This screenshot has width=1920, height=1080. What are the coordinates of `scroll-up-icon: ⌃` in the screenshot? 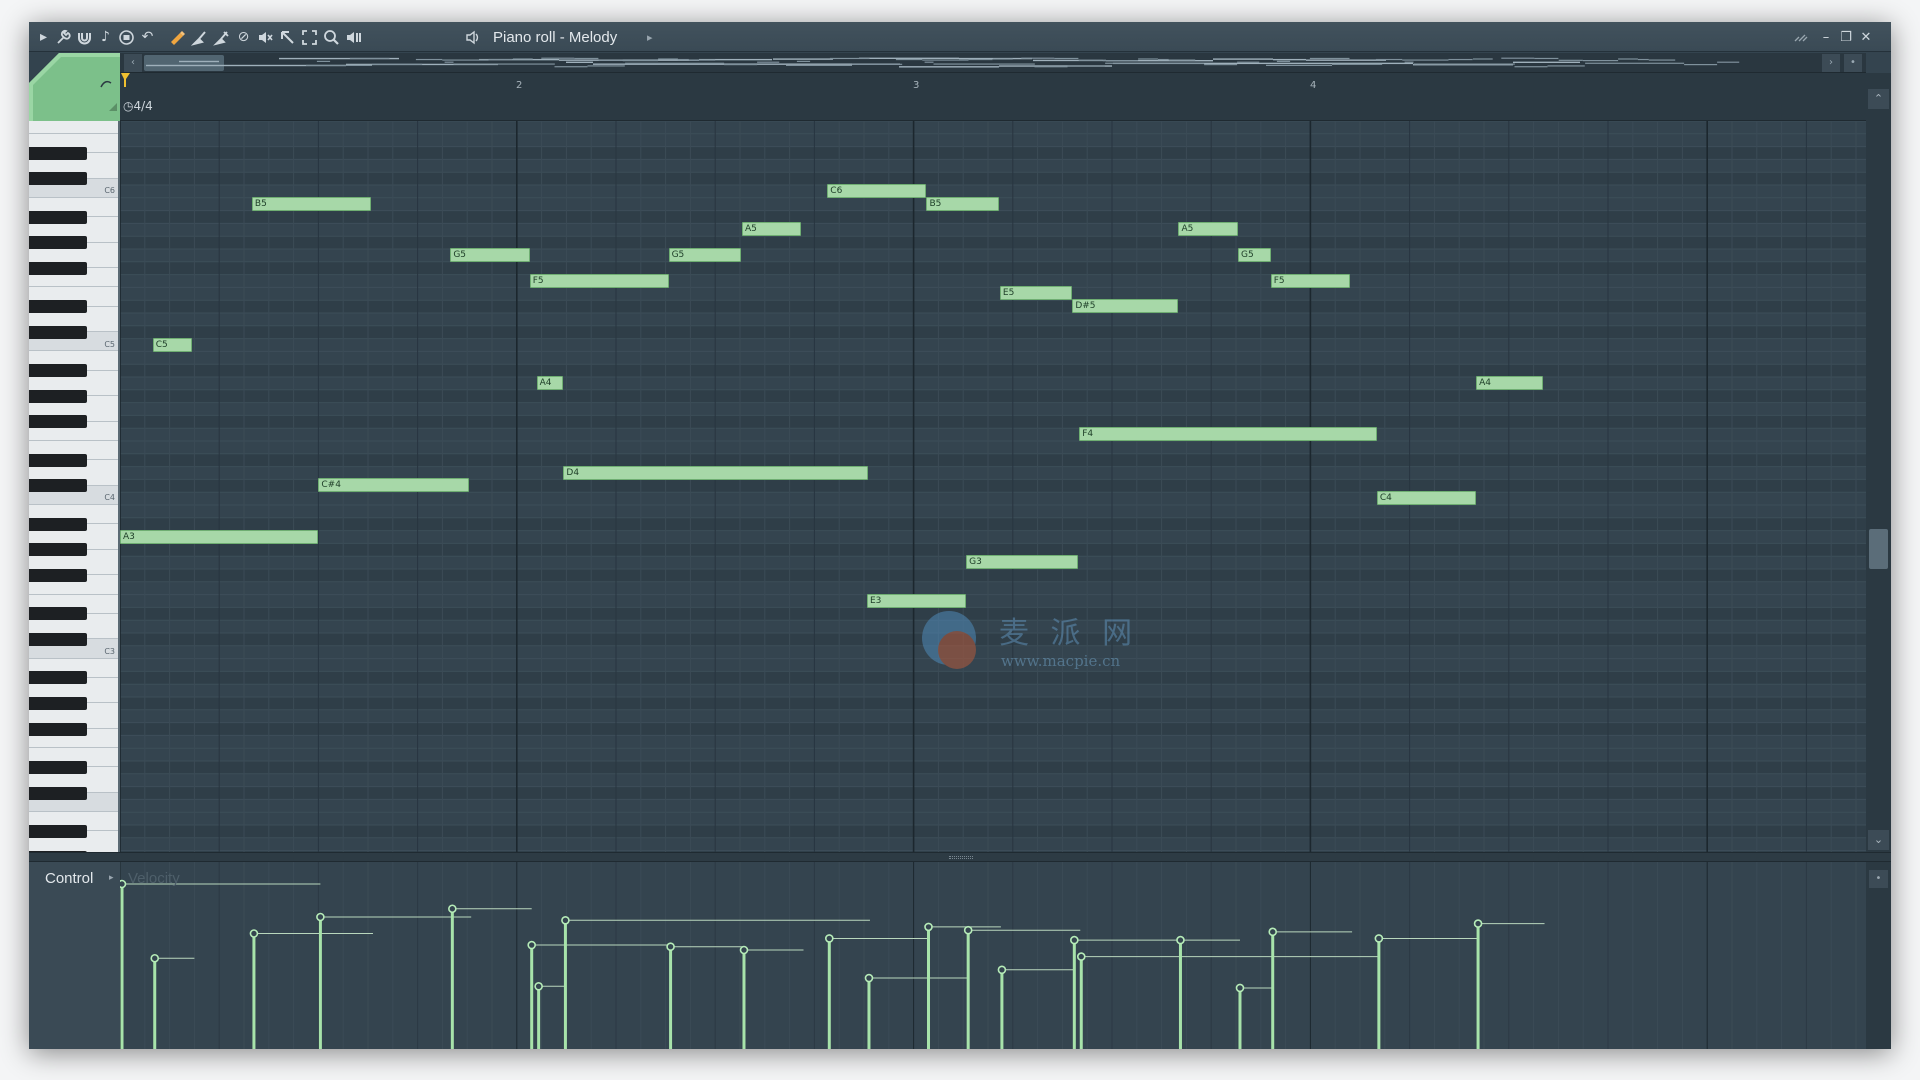 It's located at (1878, 99).